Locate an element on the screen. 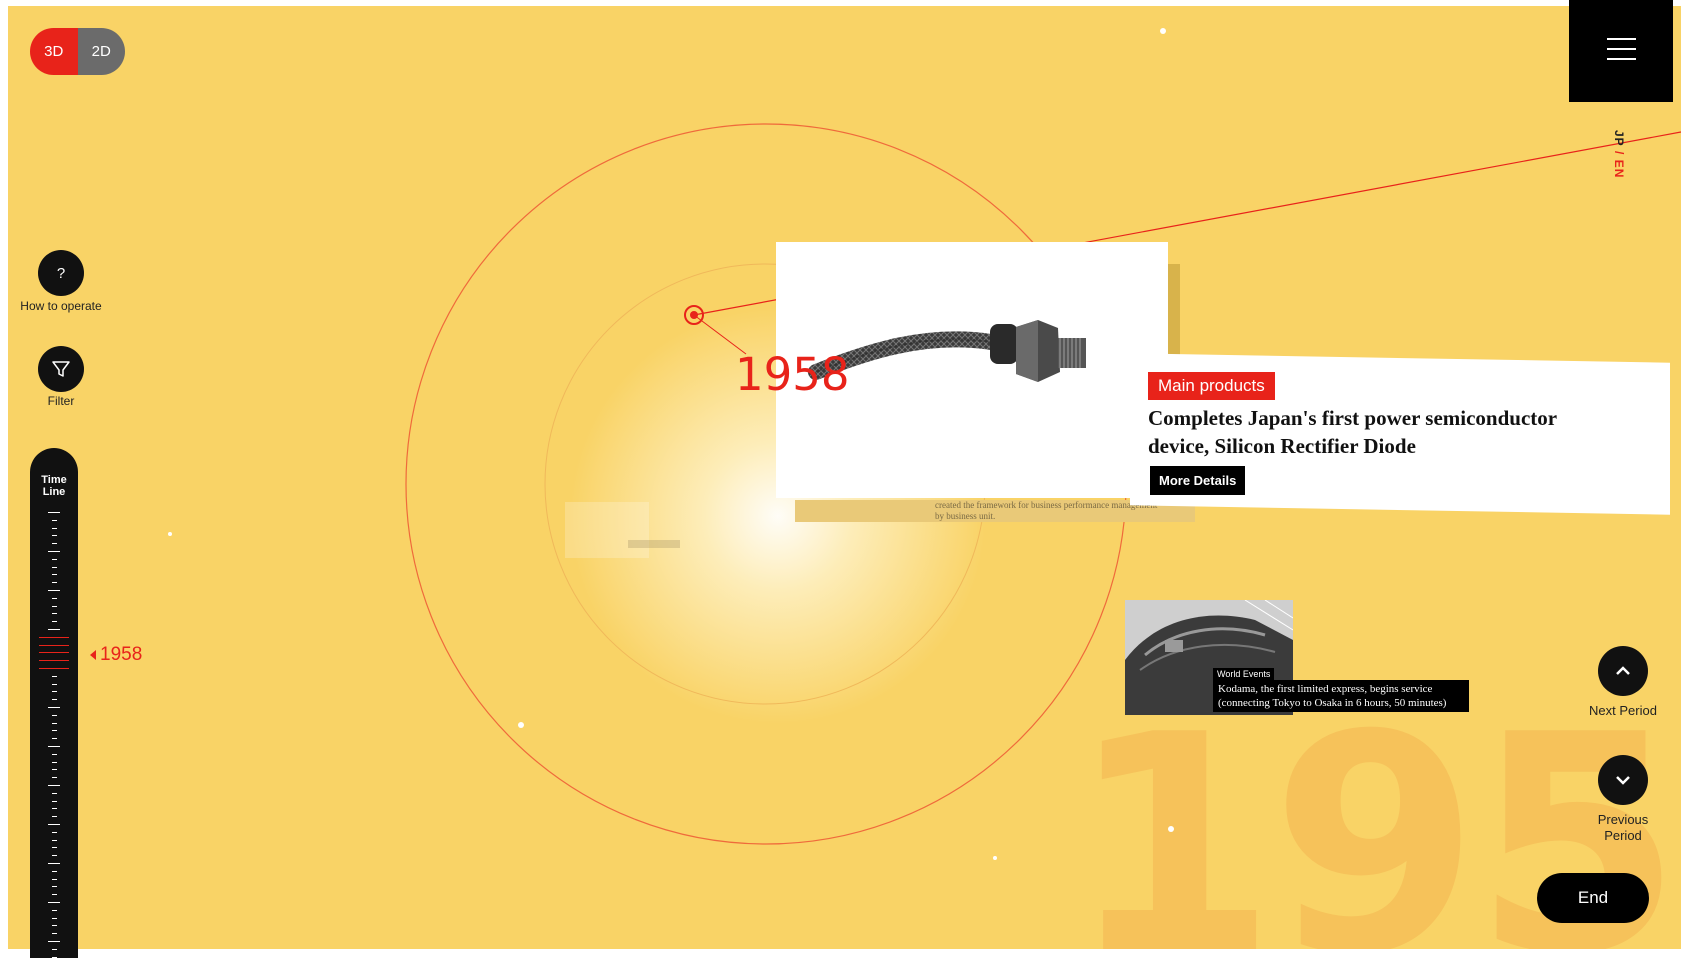 This screenshot has height=958, width=1681. language-switch: JP / EN is located at coordinates (1619, 154).